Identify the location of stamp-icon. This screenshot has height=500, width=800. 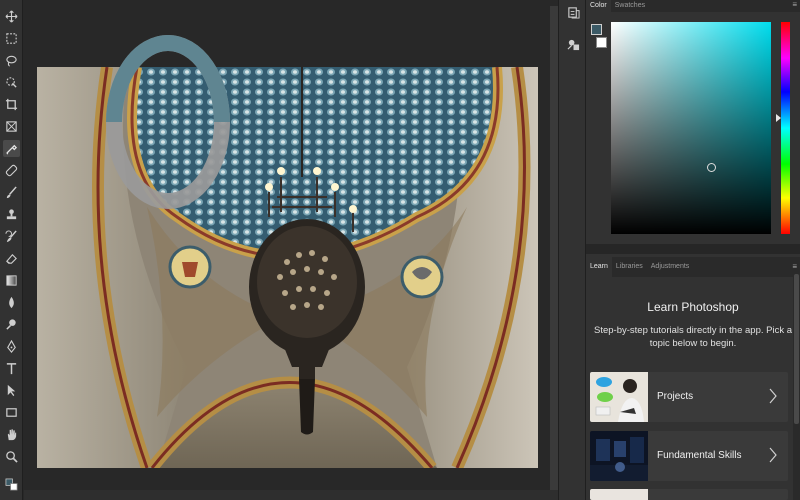
(11, 214).